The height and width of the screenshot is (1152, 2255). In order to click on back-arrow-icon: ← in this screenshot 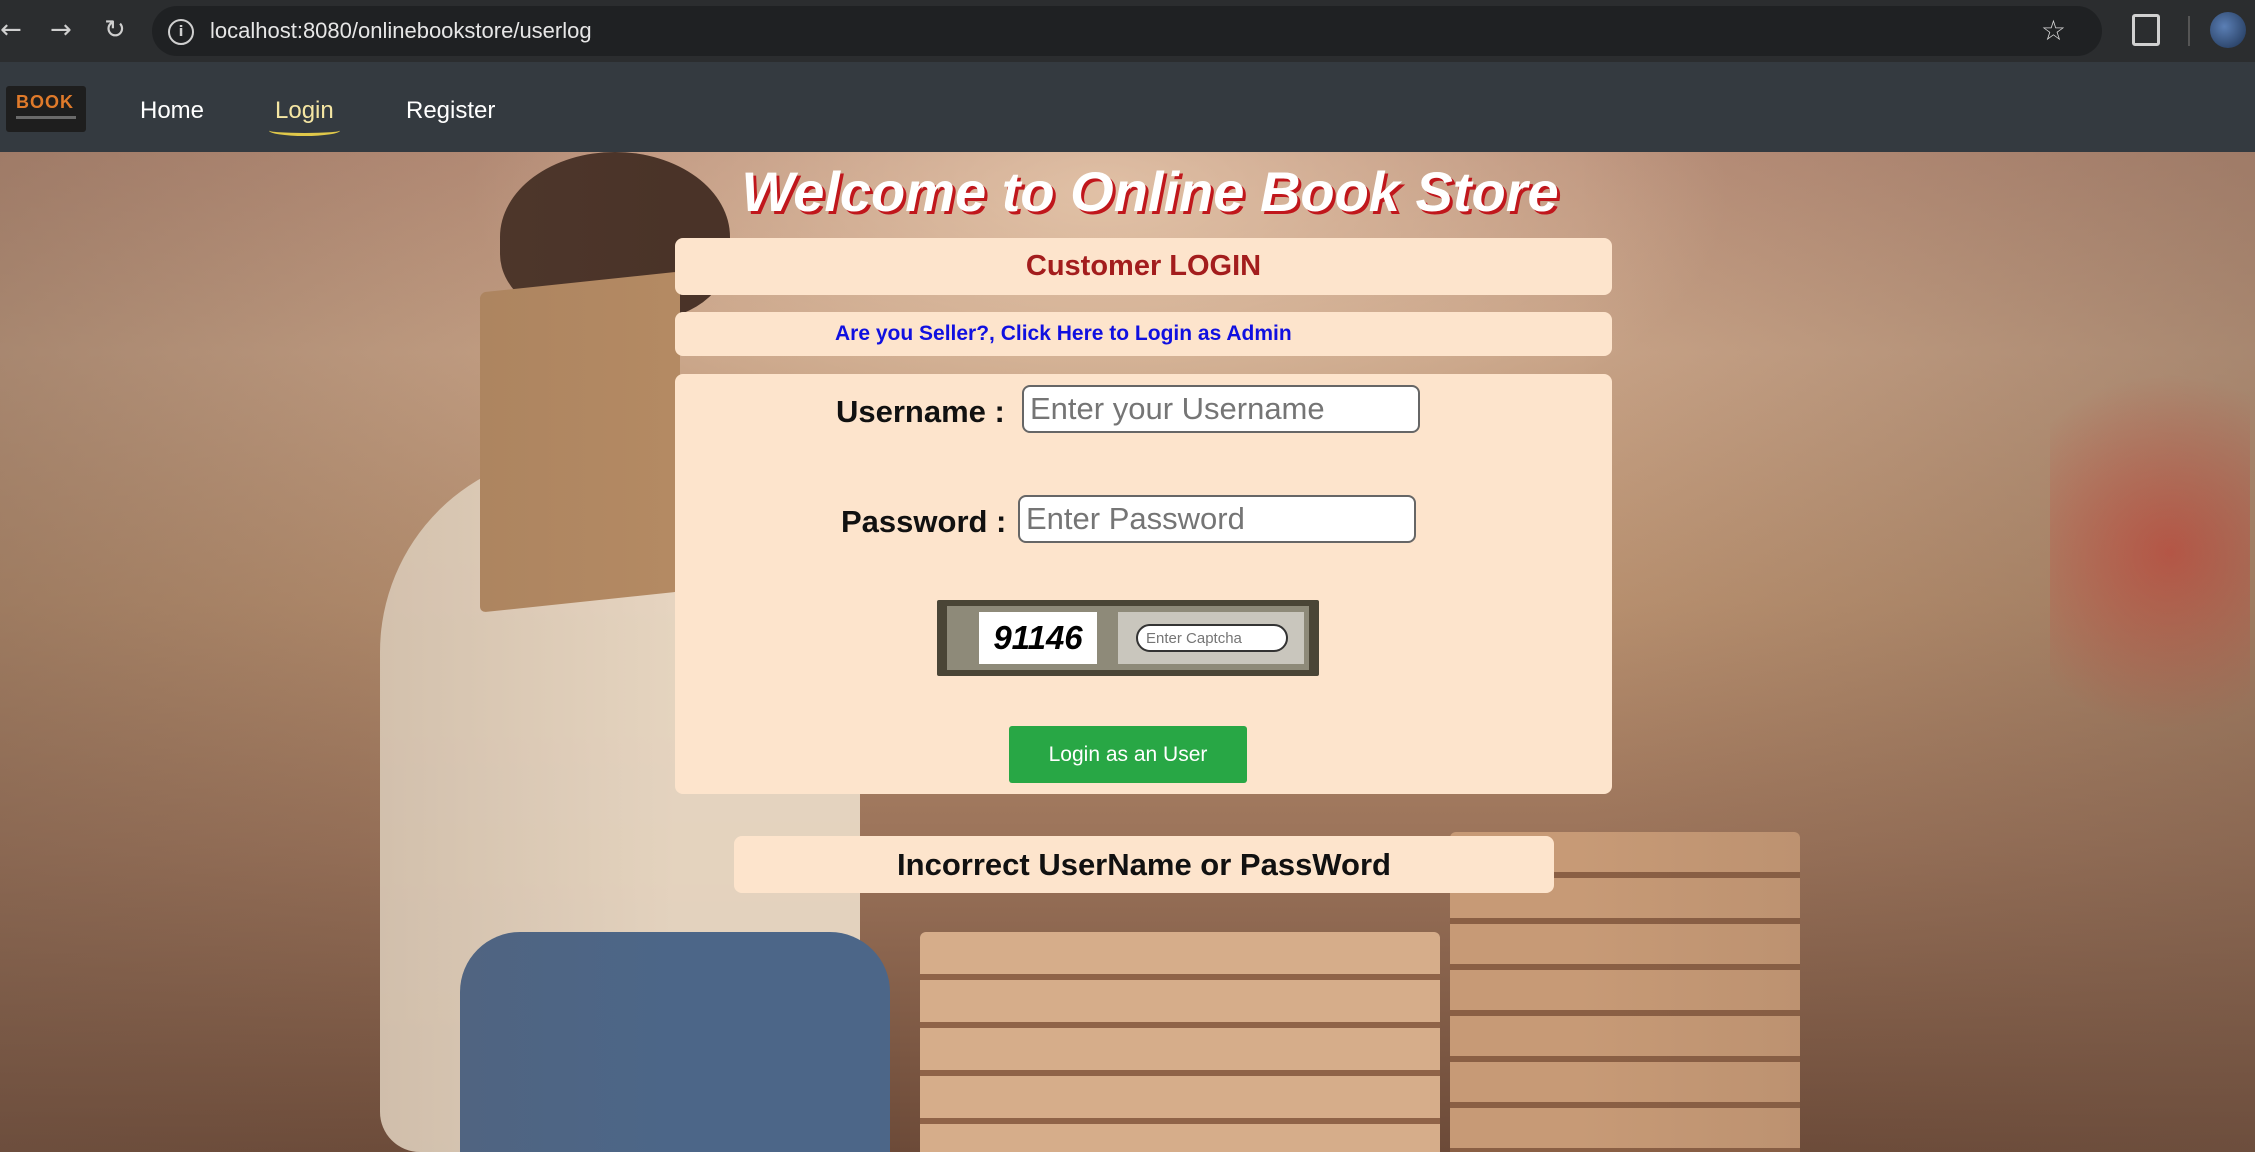, I will do `click(11, 30)`.